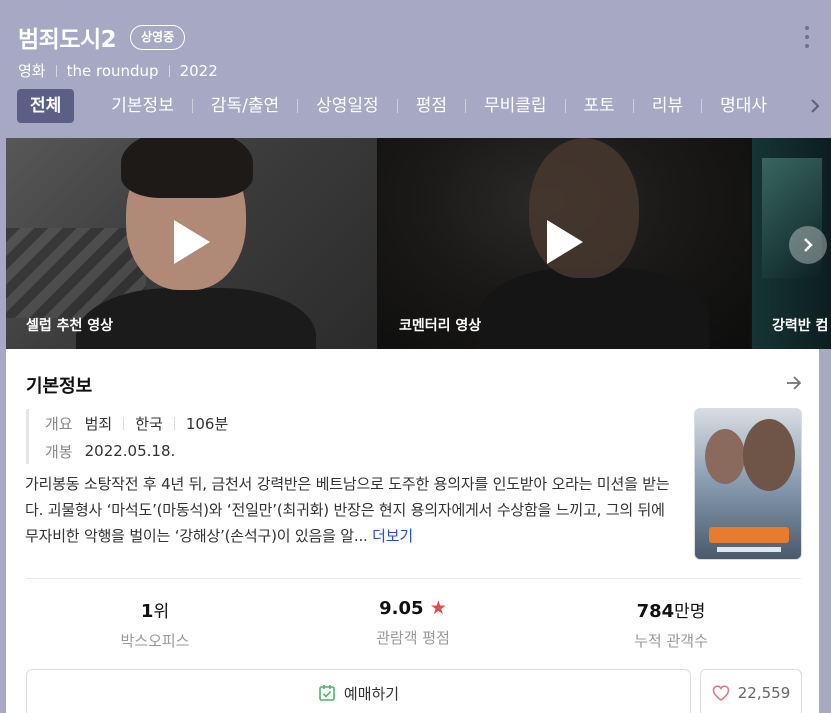  Describe the element at coordinates (59, 451) in the screenshot. I see `fact-label: 개봉` at that location.